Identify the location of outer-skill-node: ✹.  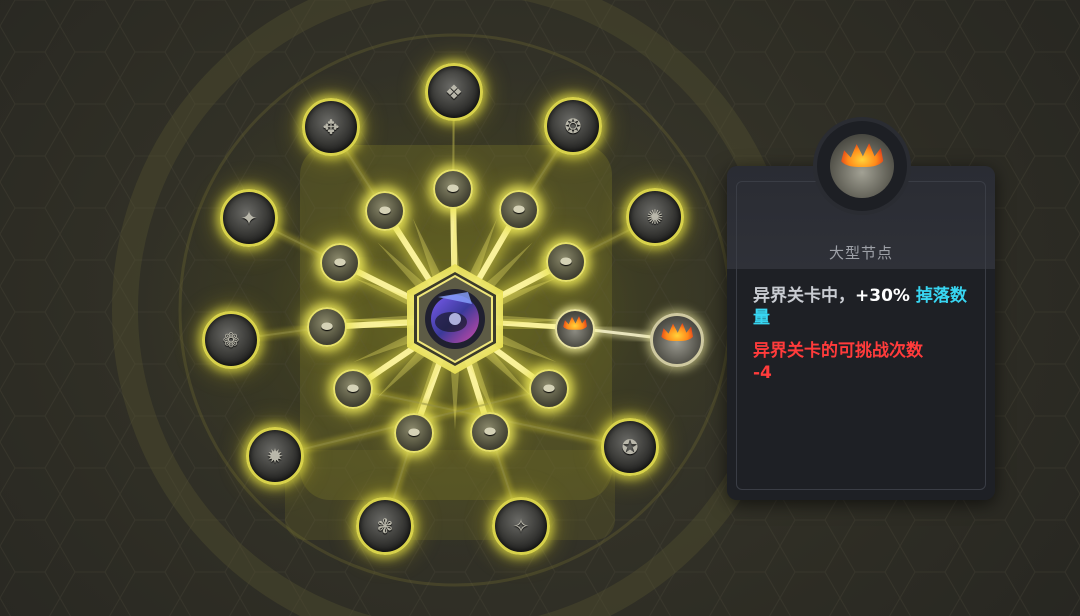
(275, 456).